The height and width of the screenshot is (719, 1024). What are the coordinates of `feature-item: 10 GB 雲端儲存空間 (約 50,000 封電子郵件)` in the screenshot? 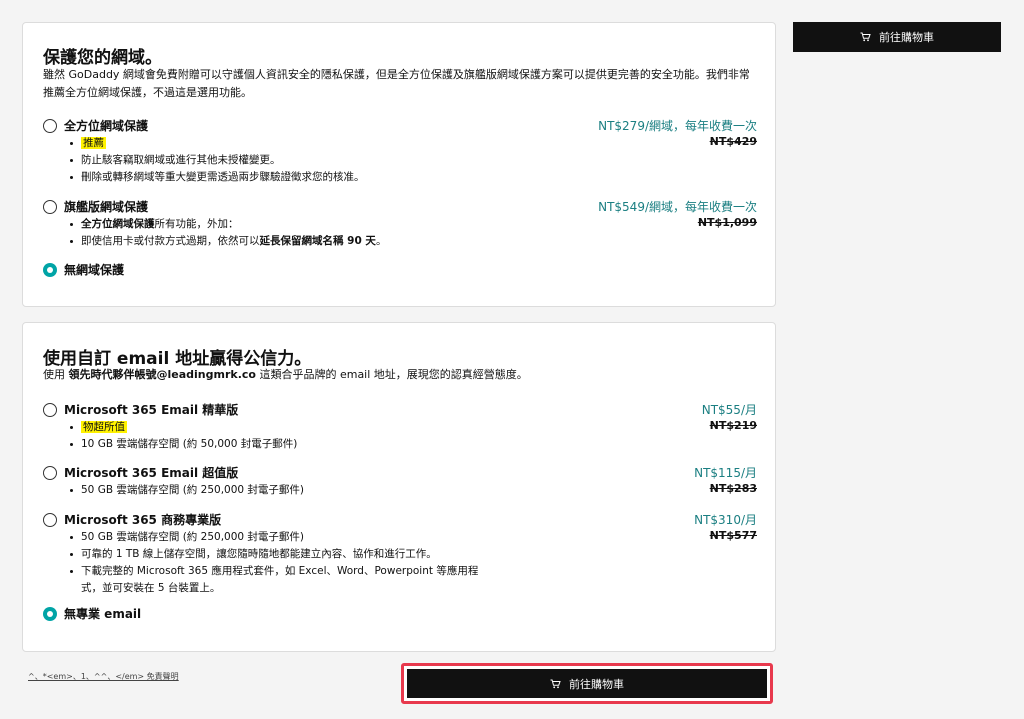 It's located at (183, 444).